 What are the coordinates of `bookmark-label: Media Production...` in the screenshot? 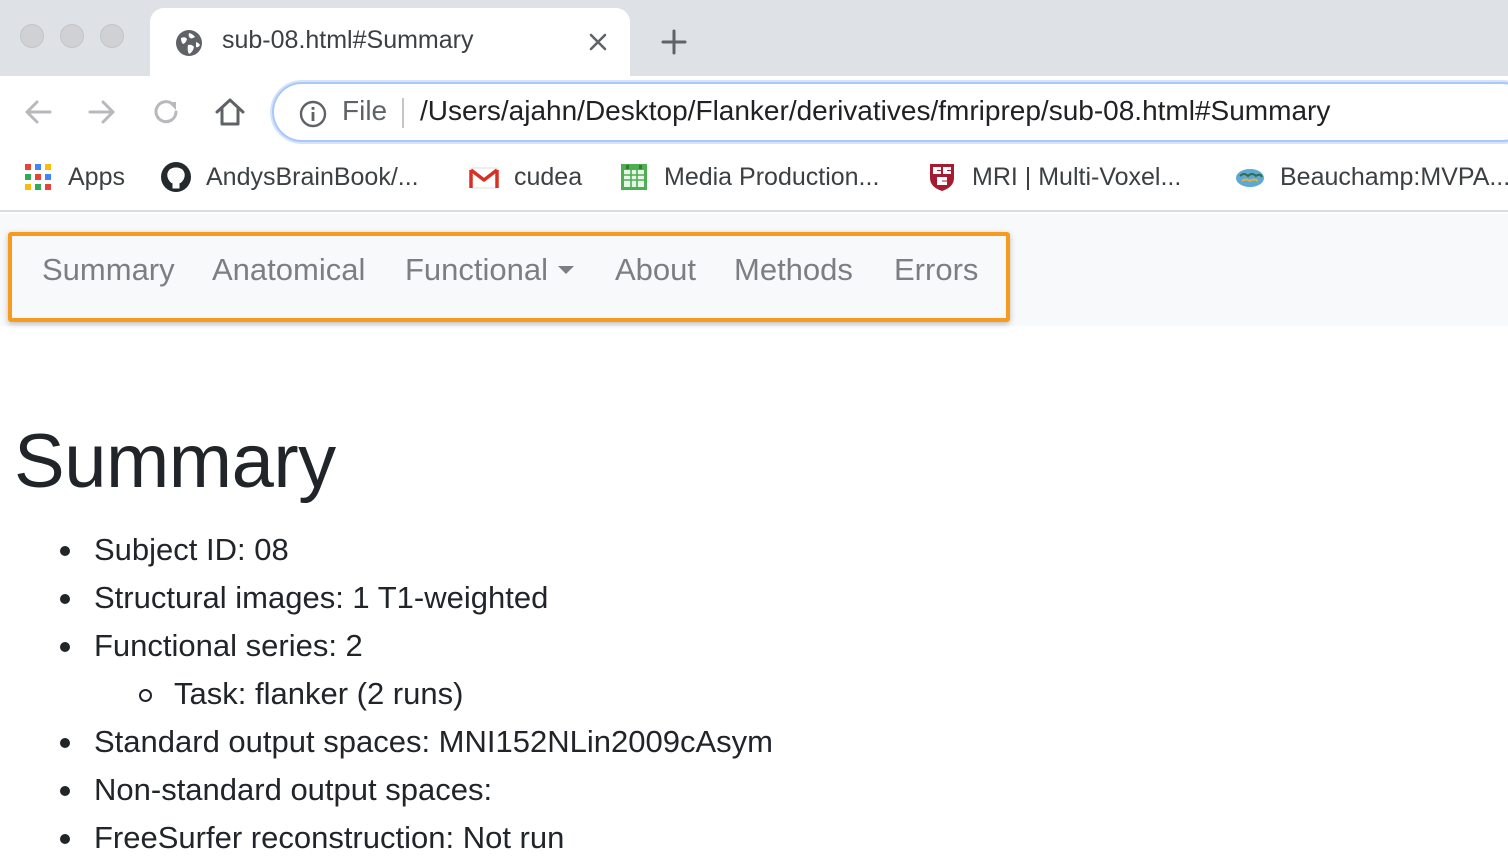 It's located at (772, 176).